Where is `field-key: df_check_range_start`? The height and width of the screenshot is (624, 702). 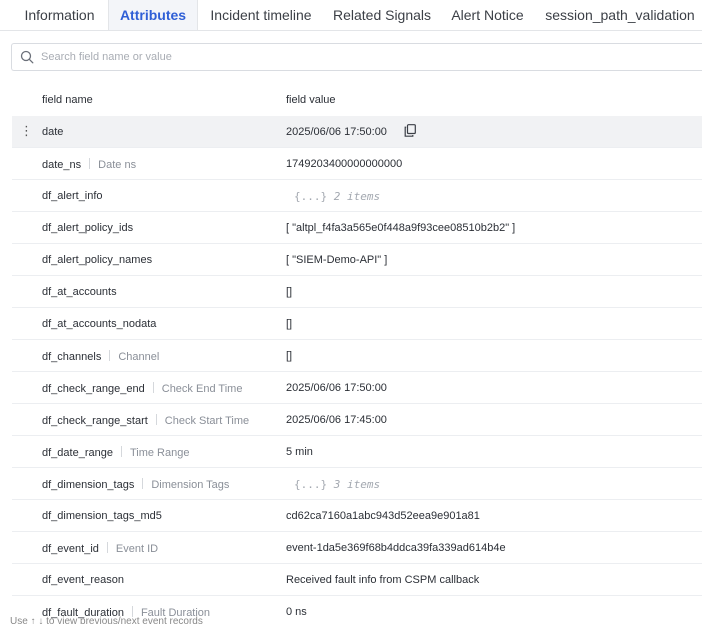 field-key: df_check_range_start is located at coordinates (95, 421).